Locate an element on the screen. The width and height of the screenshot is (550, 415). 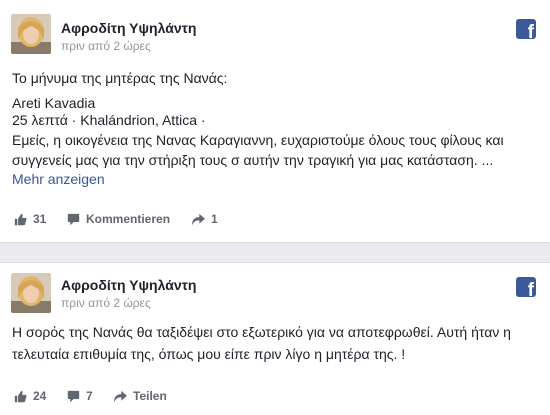
comment-button: Kommentieren is located at coordinates (118, 219).